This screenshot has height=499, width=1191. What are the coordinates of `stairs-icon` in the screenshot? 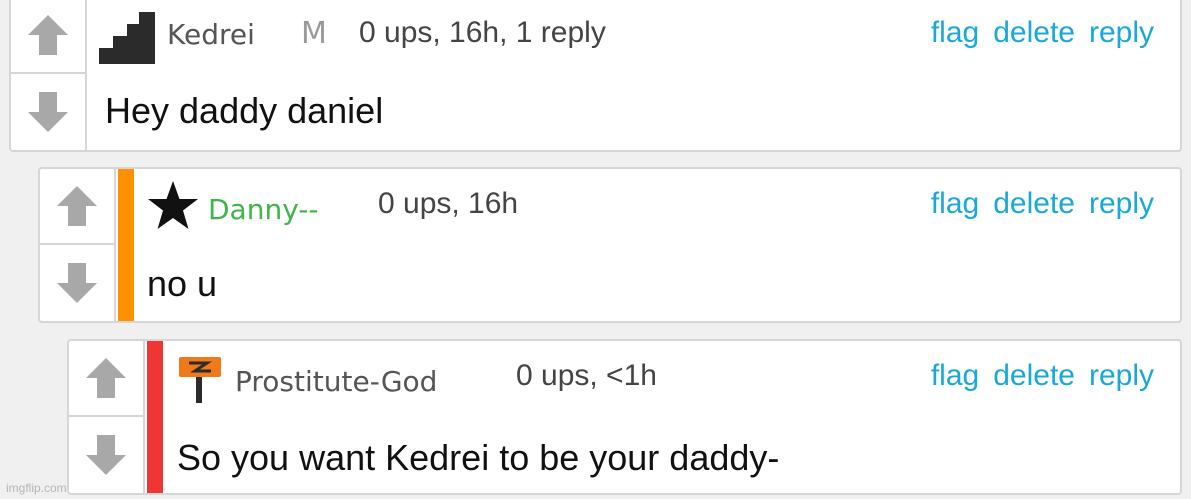 It's located at (127, 38).